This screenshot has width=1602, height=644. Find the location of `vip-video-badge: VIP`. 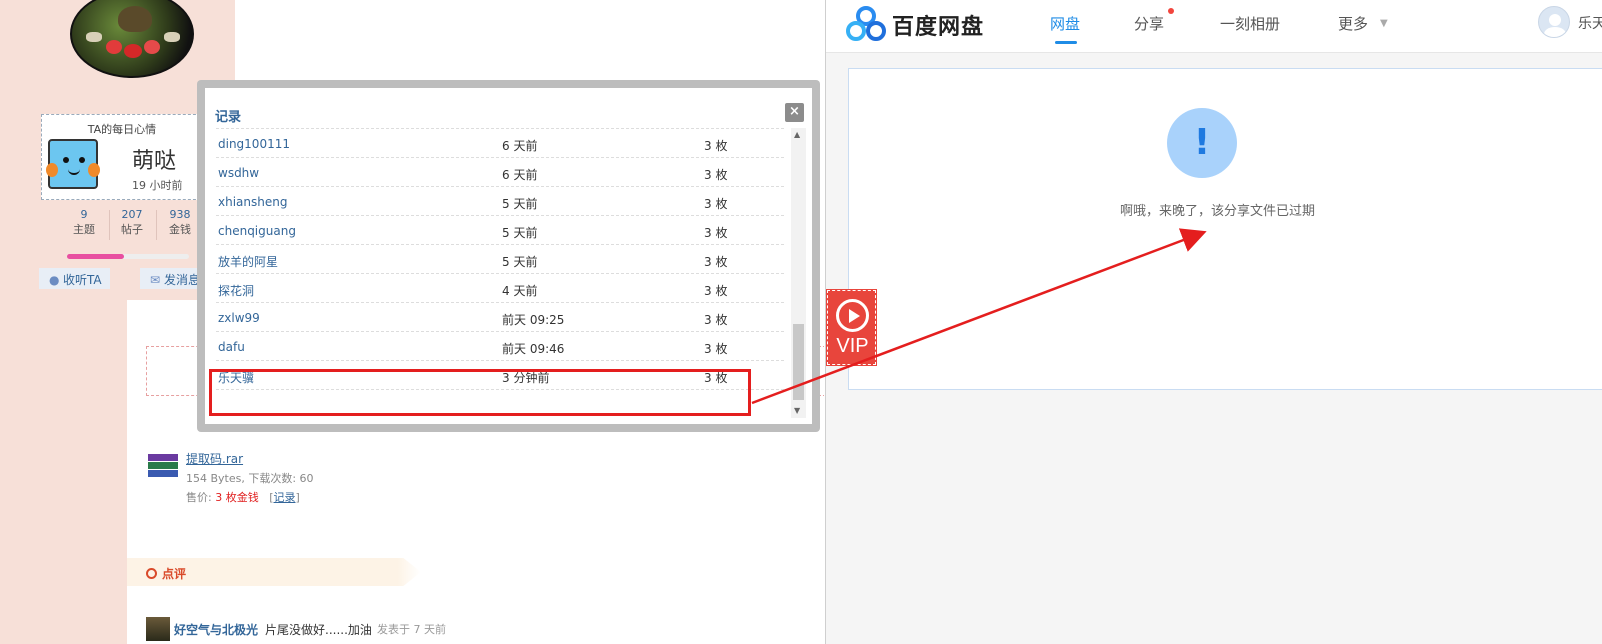

vip-video-badge: VIP is located at coordinates (851, 327).